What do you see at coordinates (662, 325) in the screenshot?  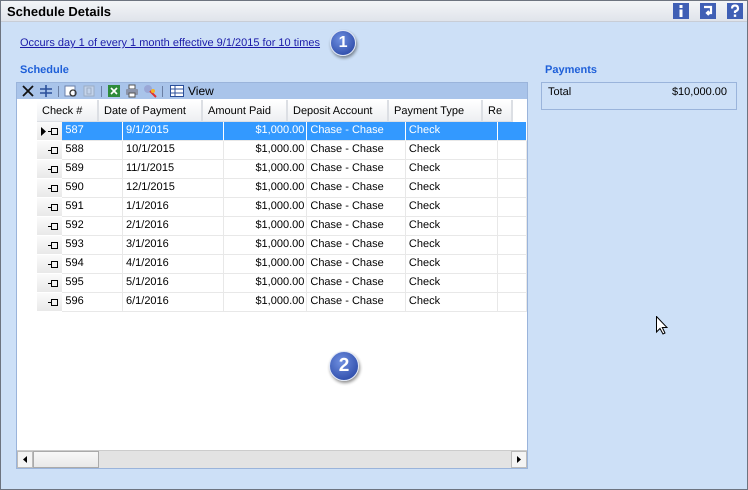 I see `mouse-cursor-icon` at bounding box center [662, 325].